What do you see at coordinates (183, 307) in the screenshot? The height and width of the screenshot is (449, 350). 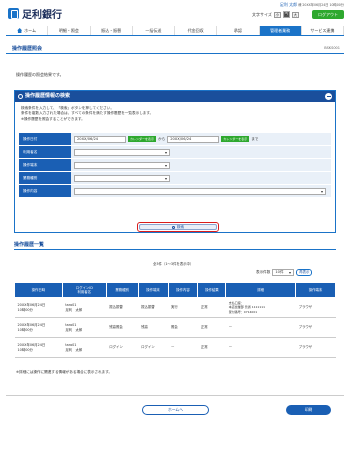 I see `cell-content: 実行` at bounding box center [183, 307].